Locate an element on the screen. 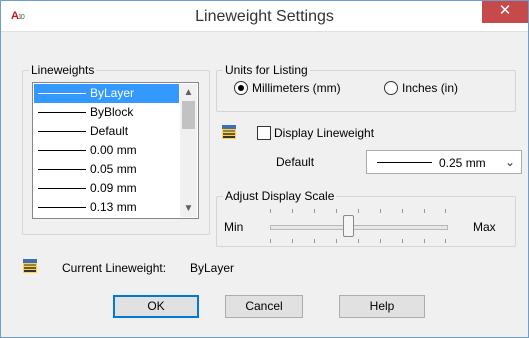 This screenshot has height=338, width=529. list-scrollbar: ▲ ▼ is located at coordinates (188, 150).